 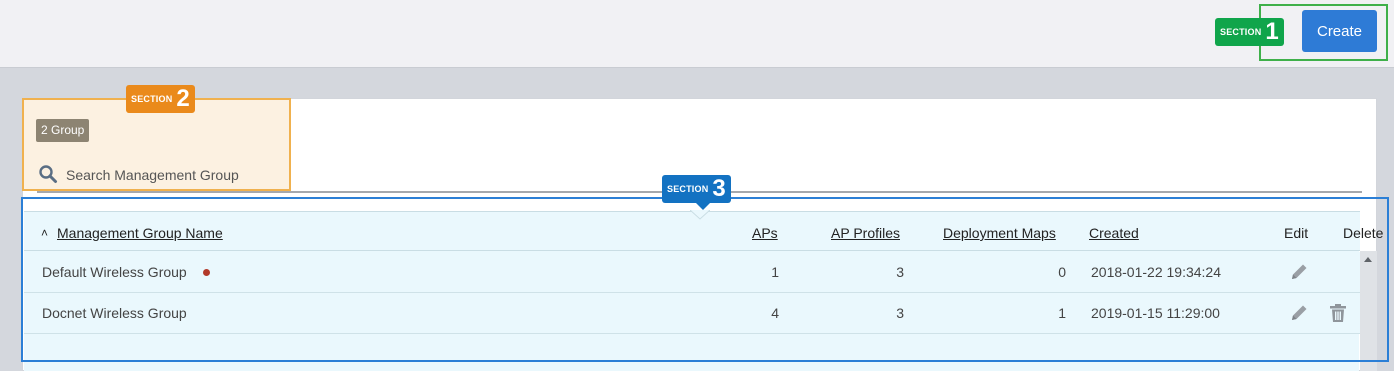 I want to click on section-3-badge: SECTION 3, so click(x=696, y=192).